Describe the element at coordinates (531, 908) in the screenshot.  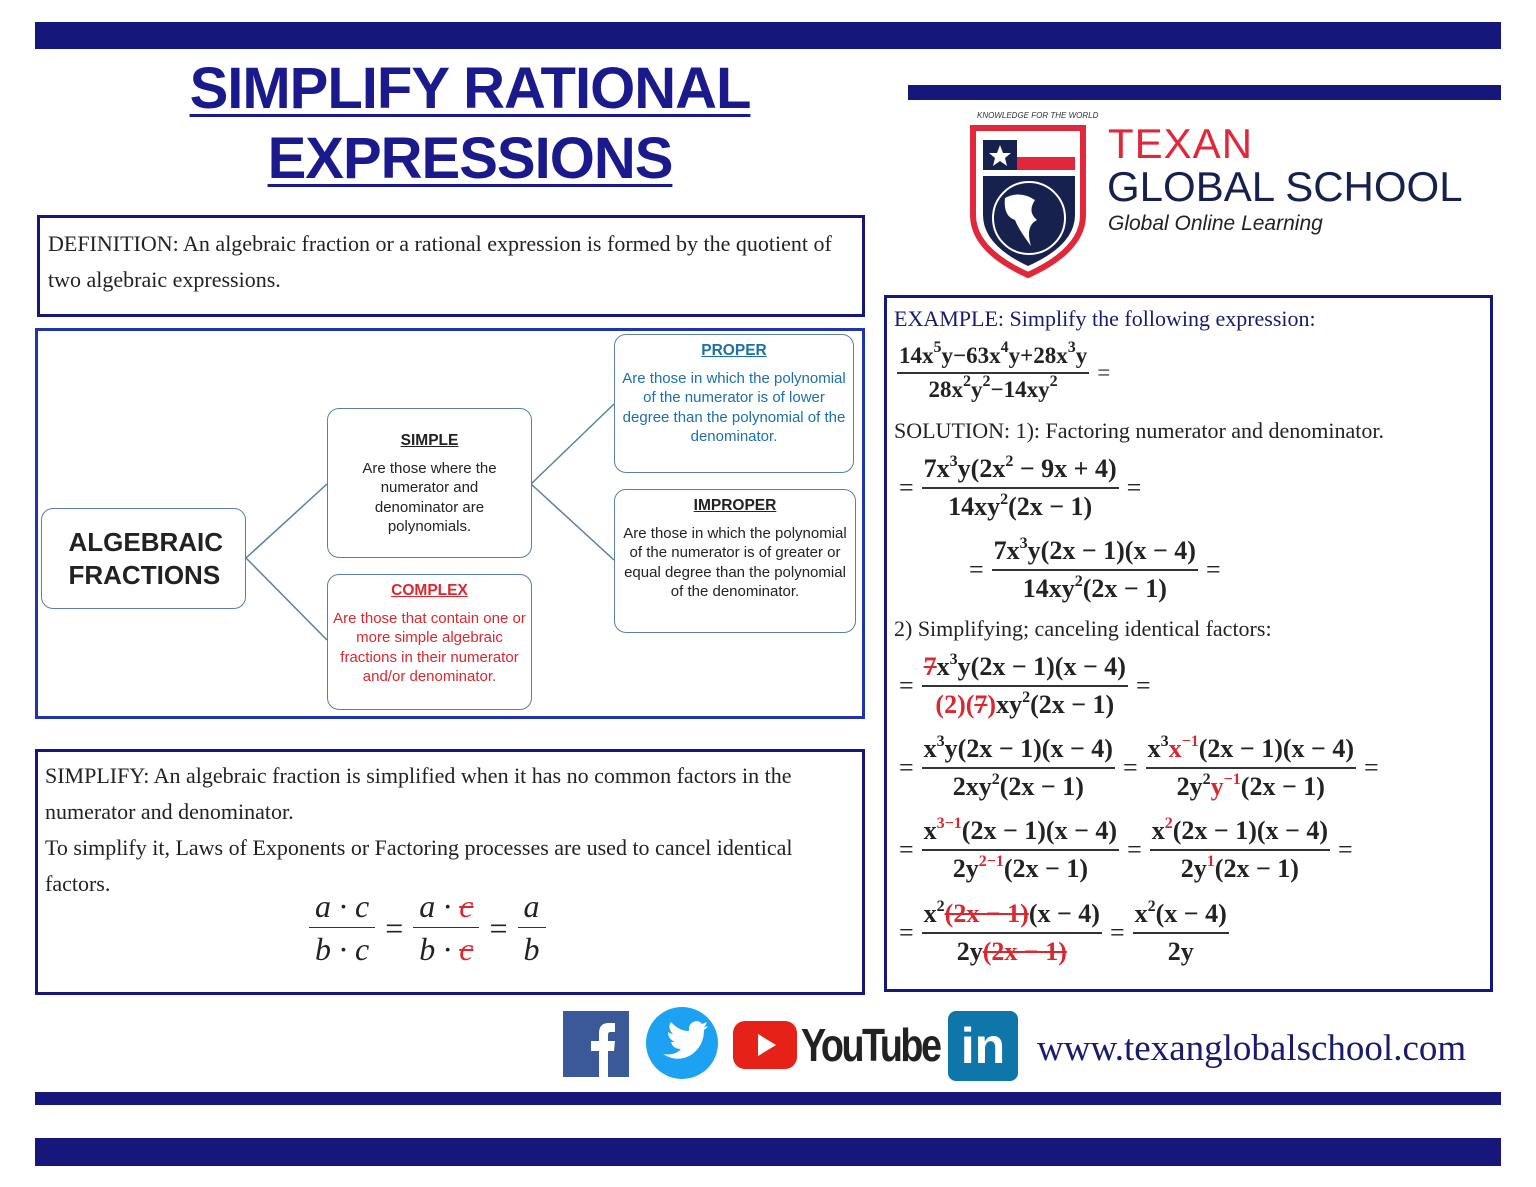
I see `numerator: a` at that location.